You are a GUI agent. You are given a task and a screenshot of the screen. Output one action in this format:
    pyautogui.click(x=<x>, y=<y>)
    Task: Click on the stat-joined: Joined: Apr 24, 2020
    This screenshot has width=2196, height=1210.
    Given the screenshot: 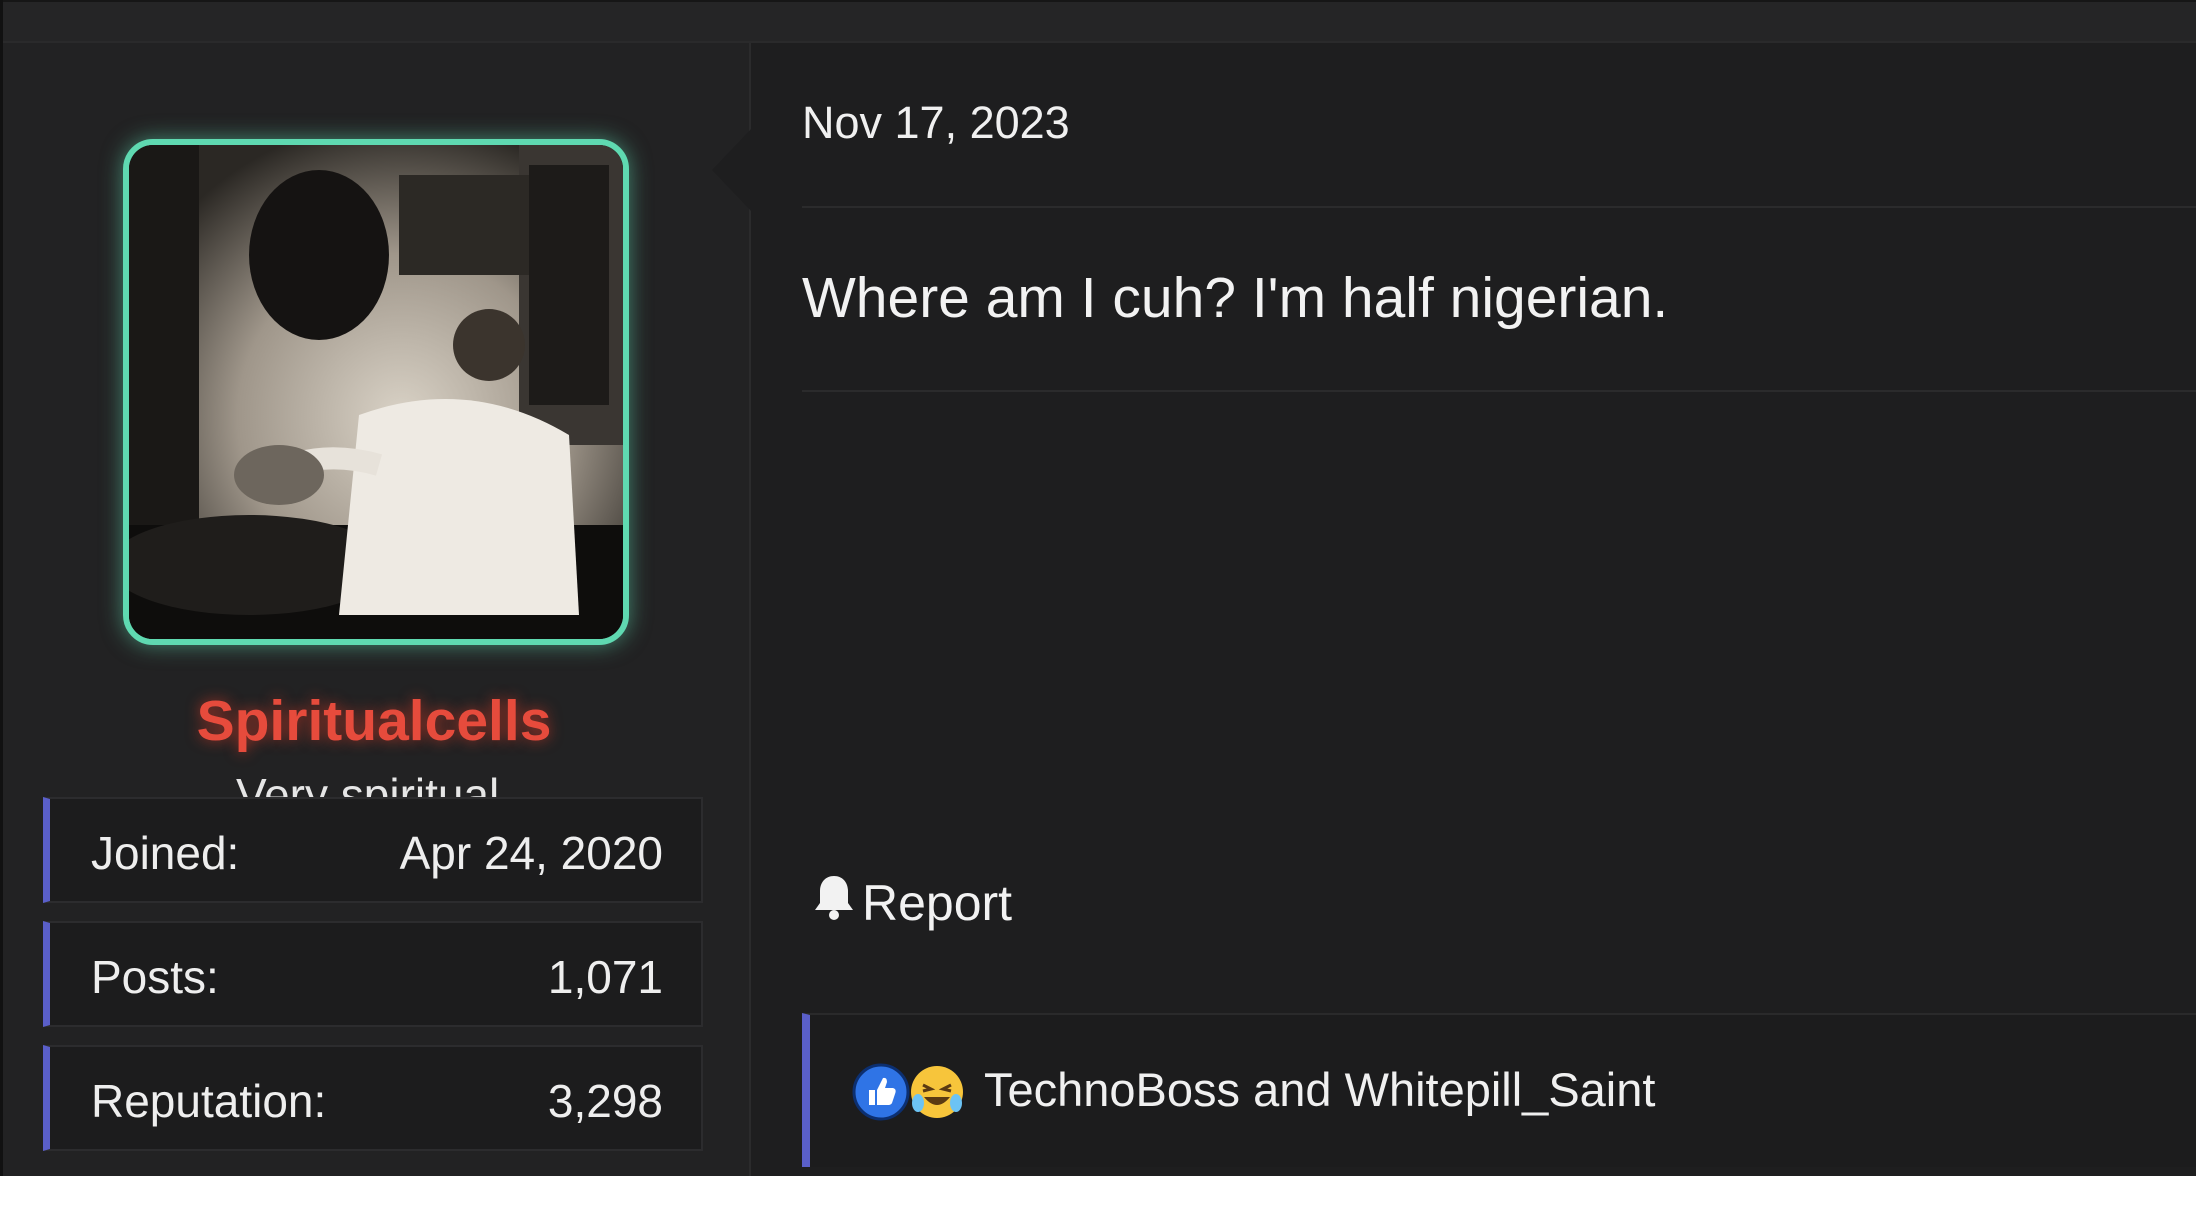 What is the action you would take?
    pyautogui.click(x=373, y=850)
    